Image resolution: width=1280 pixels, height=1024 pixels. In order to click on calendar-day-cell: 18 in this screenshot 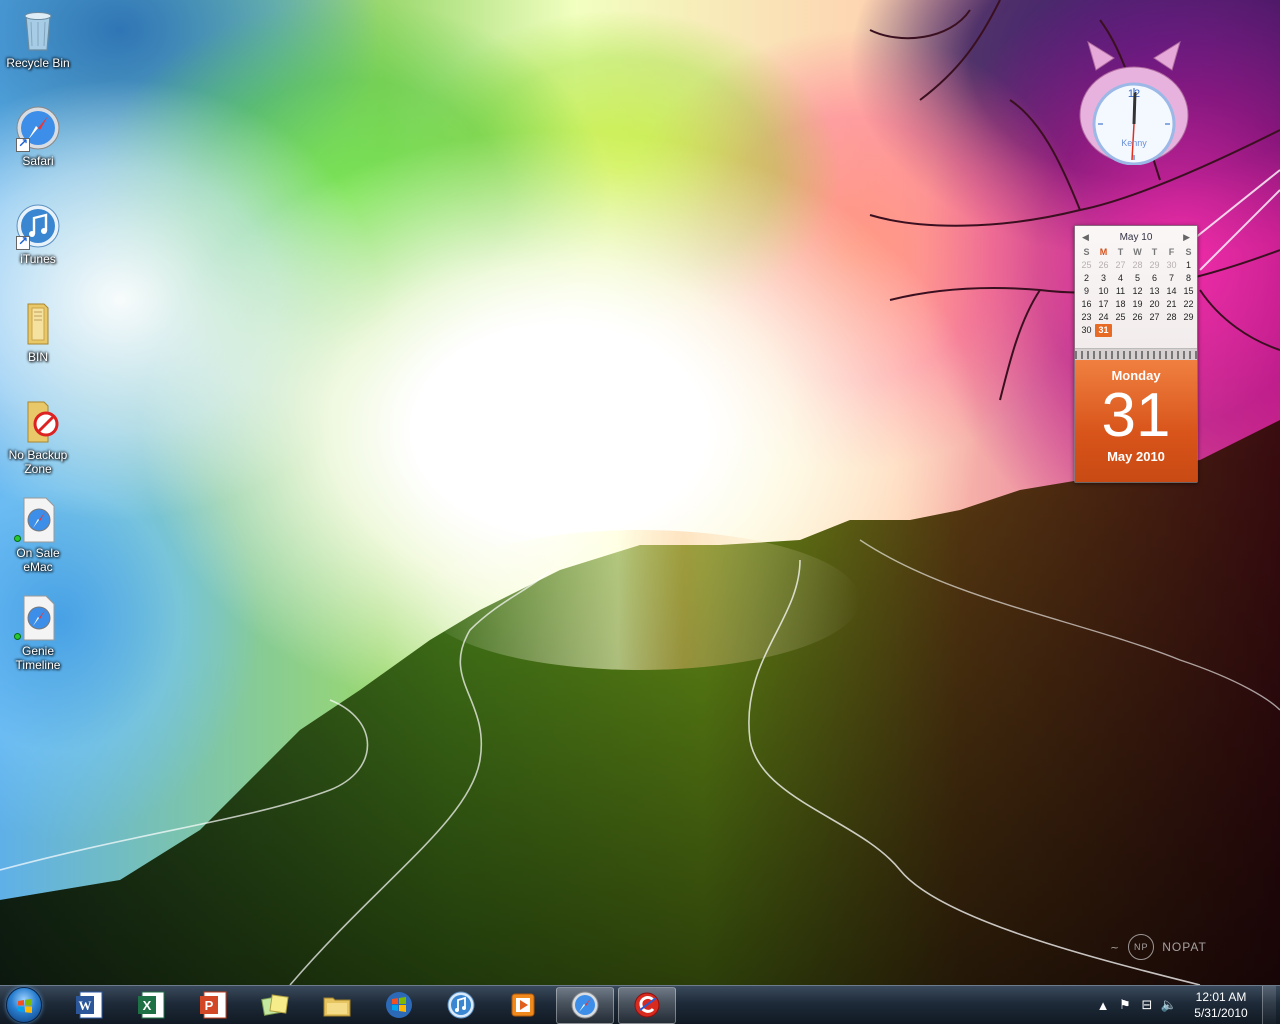, I will do `click(1120, 304)`.